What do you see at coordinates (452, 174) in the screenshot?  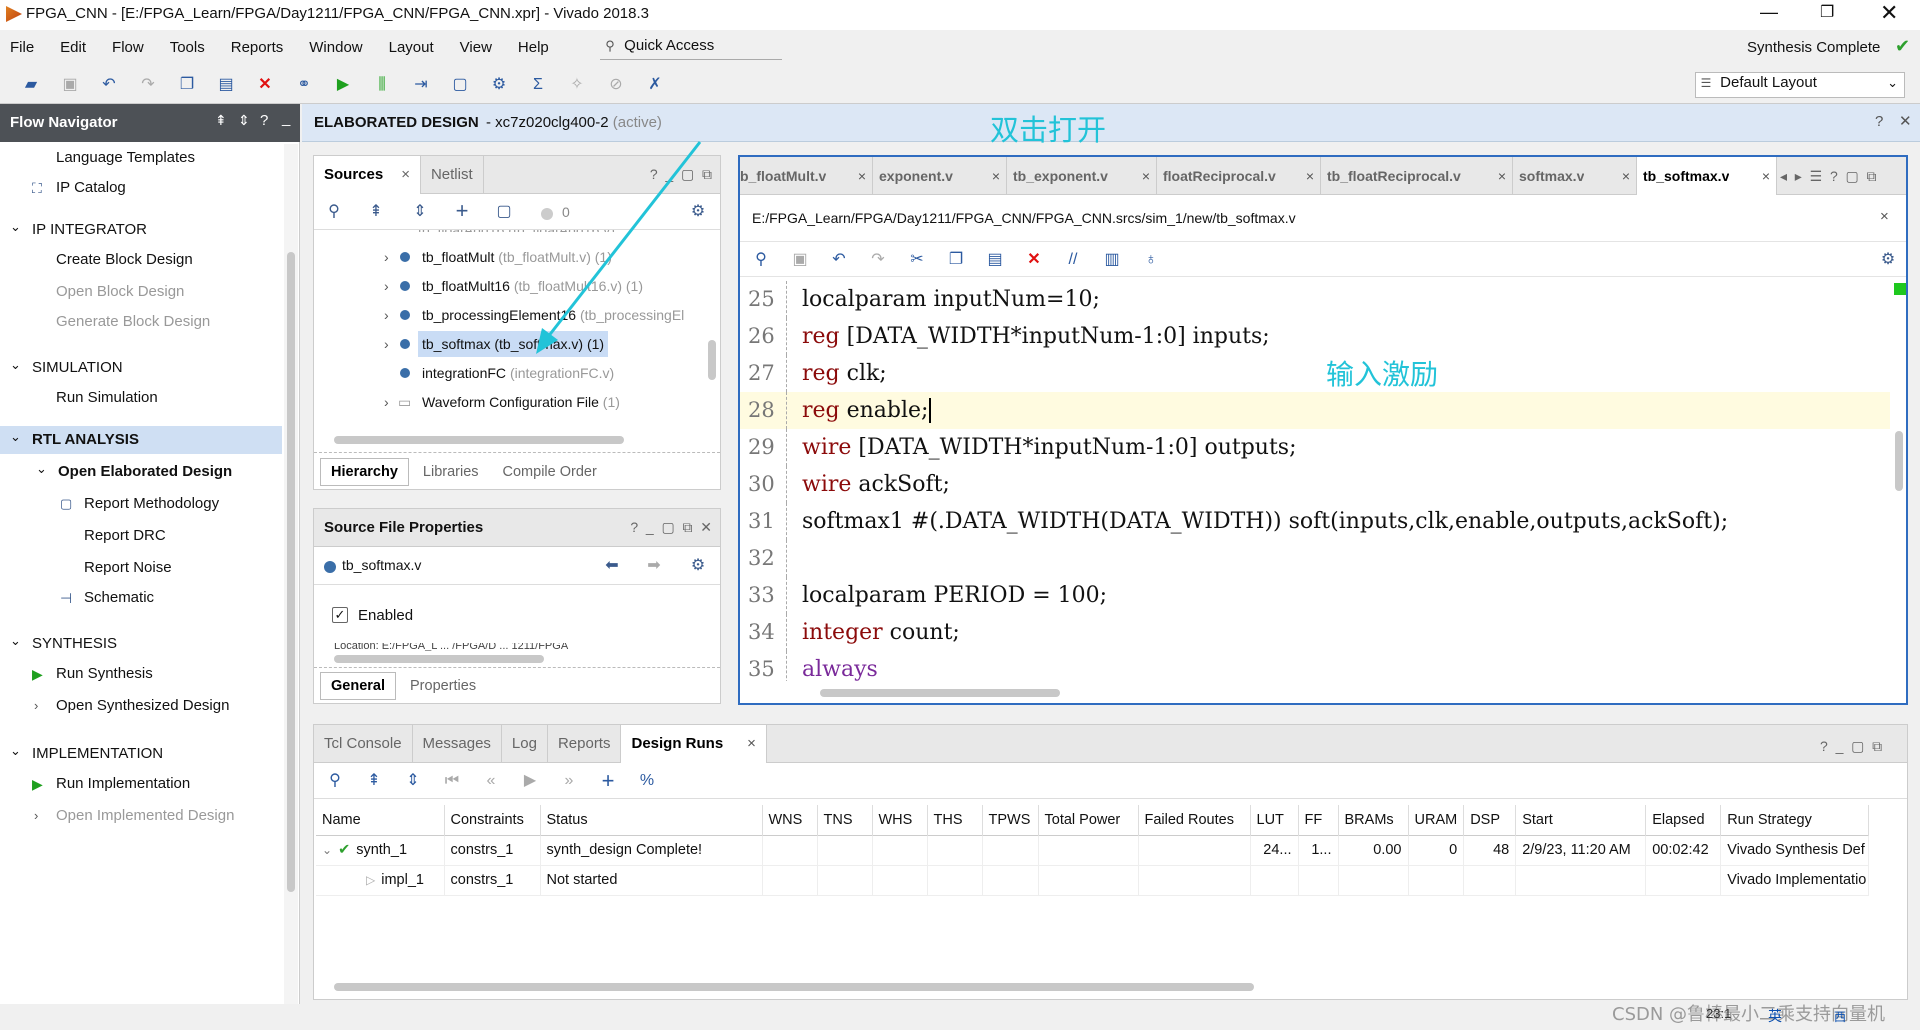 I see `tab-netlist: Netlist` at bounding box center [452, 174].